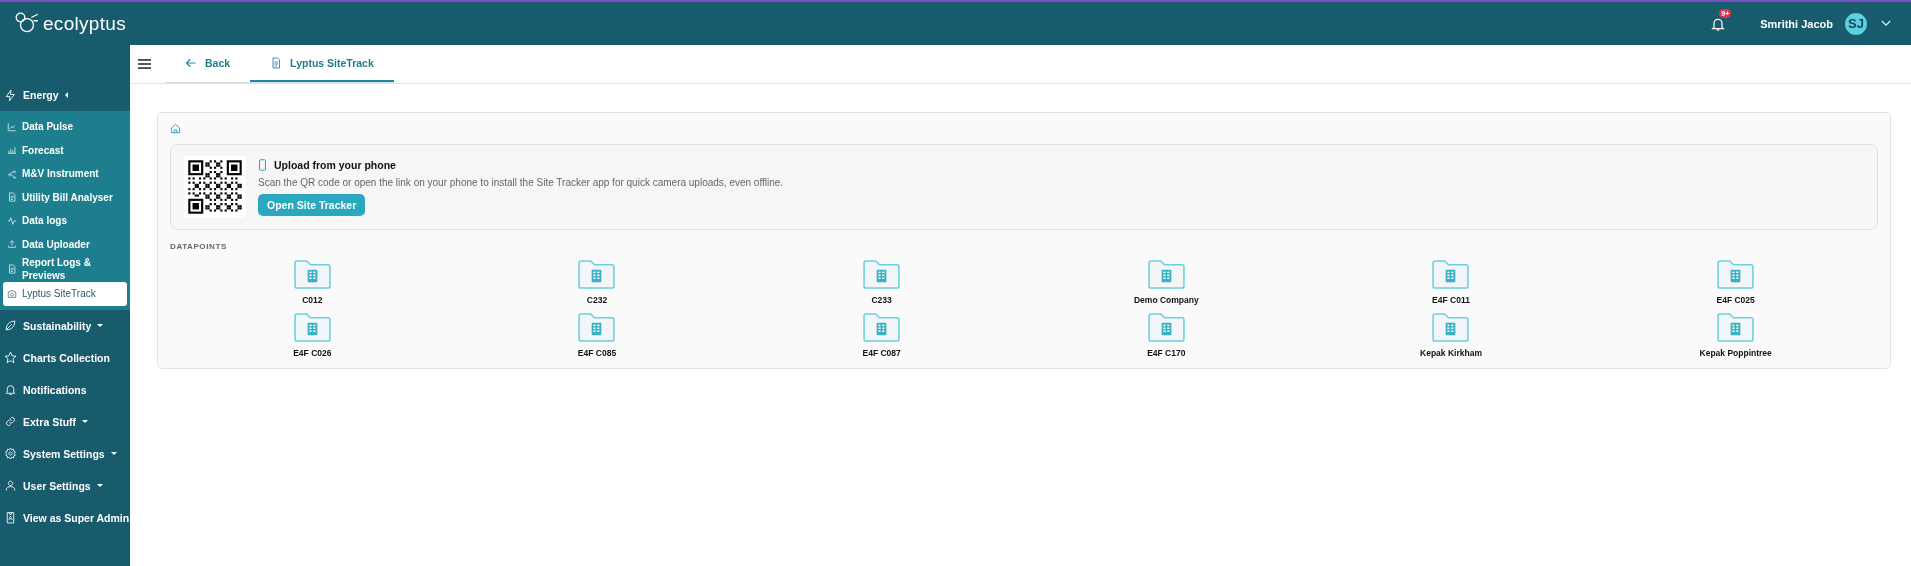  What do you see at coordinates (881, 353) in the screenshot?
I see `datapoint-label: E4F C087` at bounding box center [881, 353].